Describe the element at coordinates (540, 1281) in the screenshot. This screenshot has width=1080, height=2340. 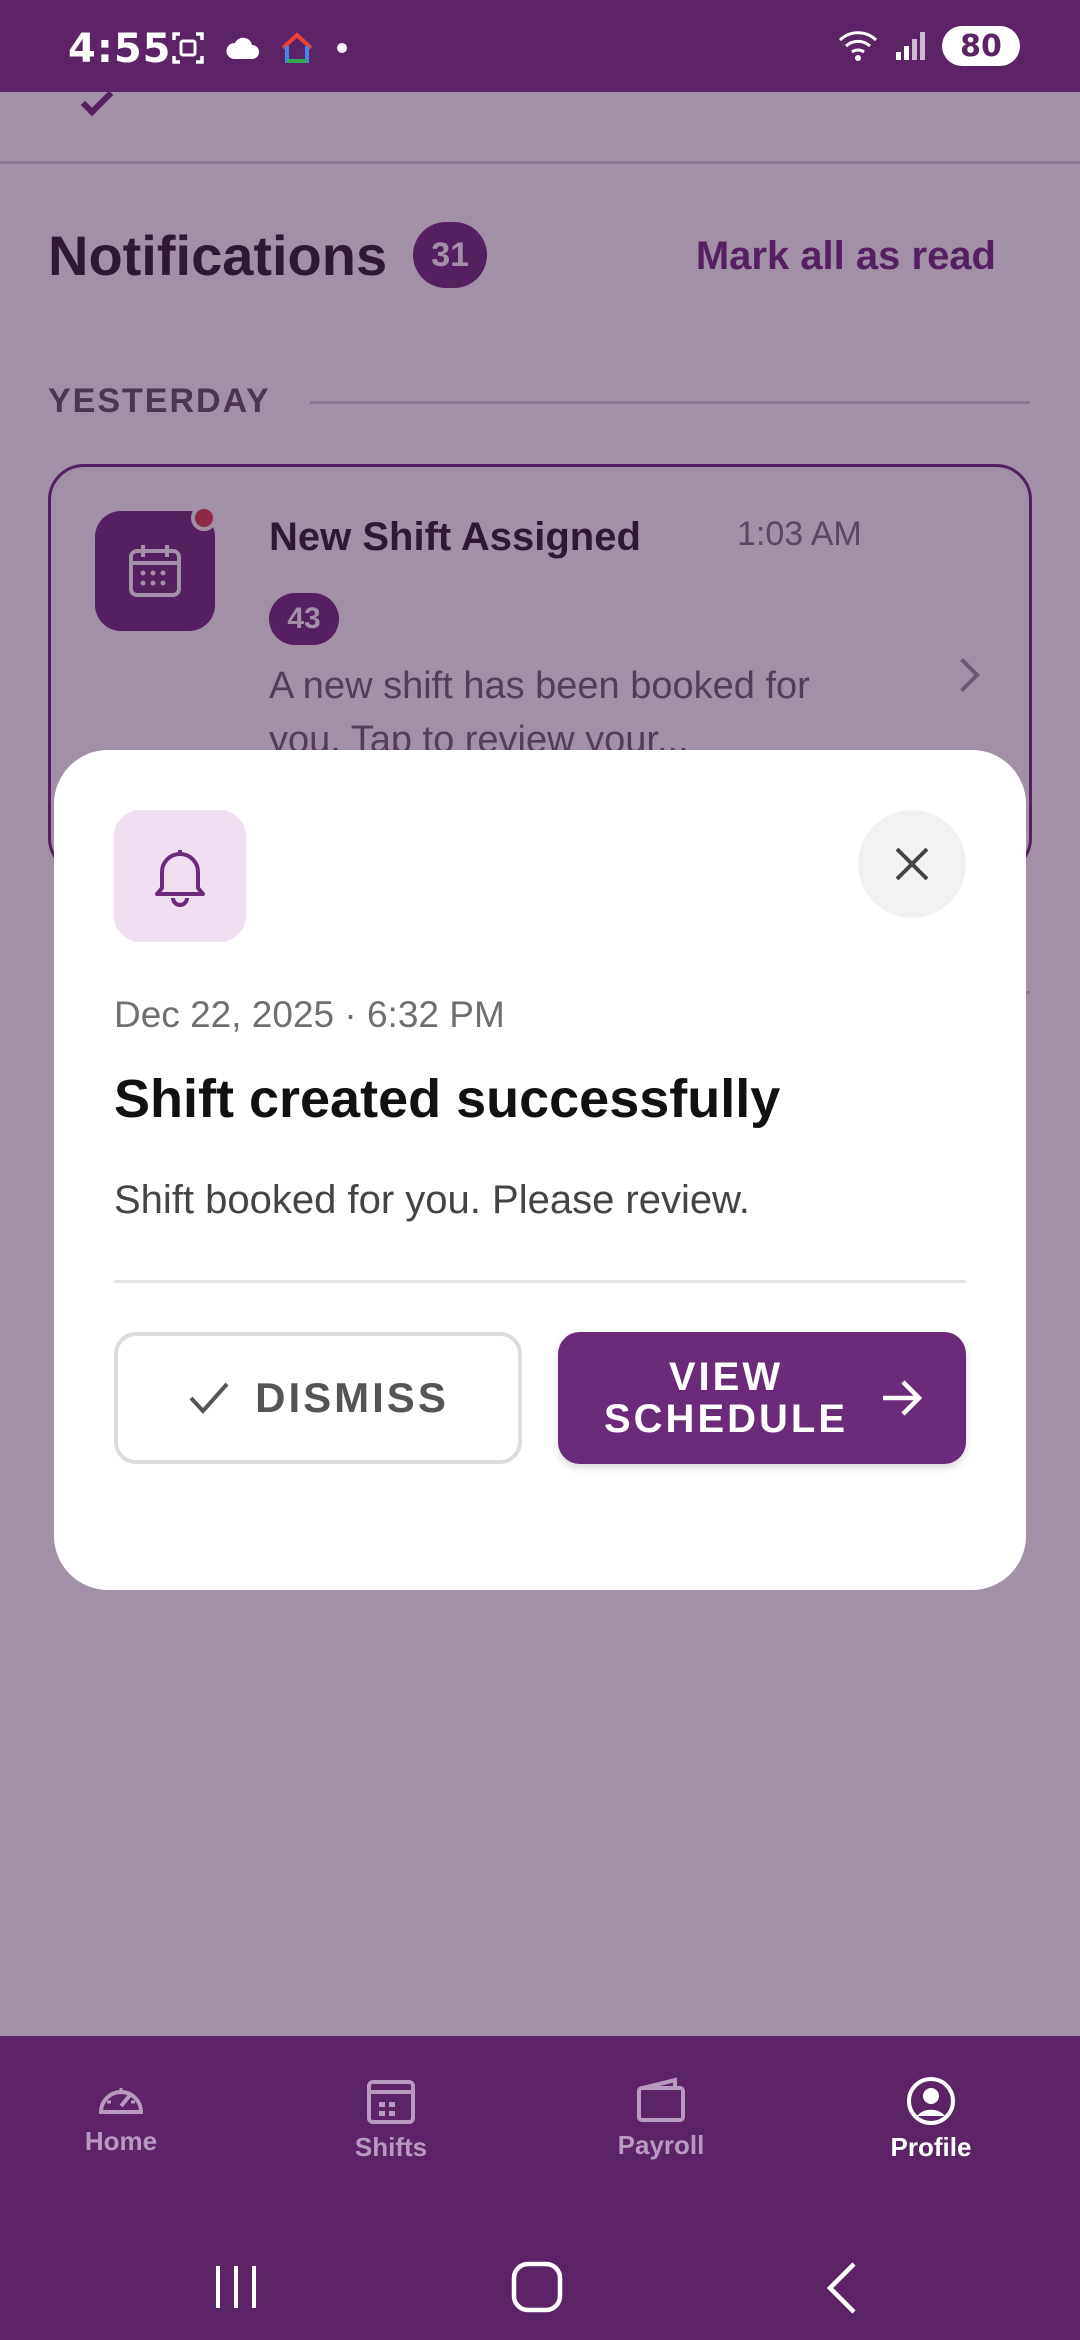
I see `modal-divider` at that location.